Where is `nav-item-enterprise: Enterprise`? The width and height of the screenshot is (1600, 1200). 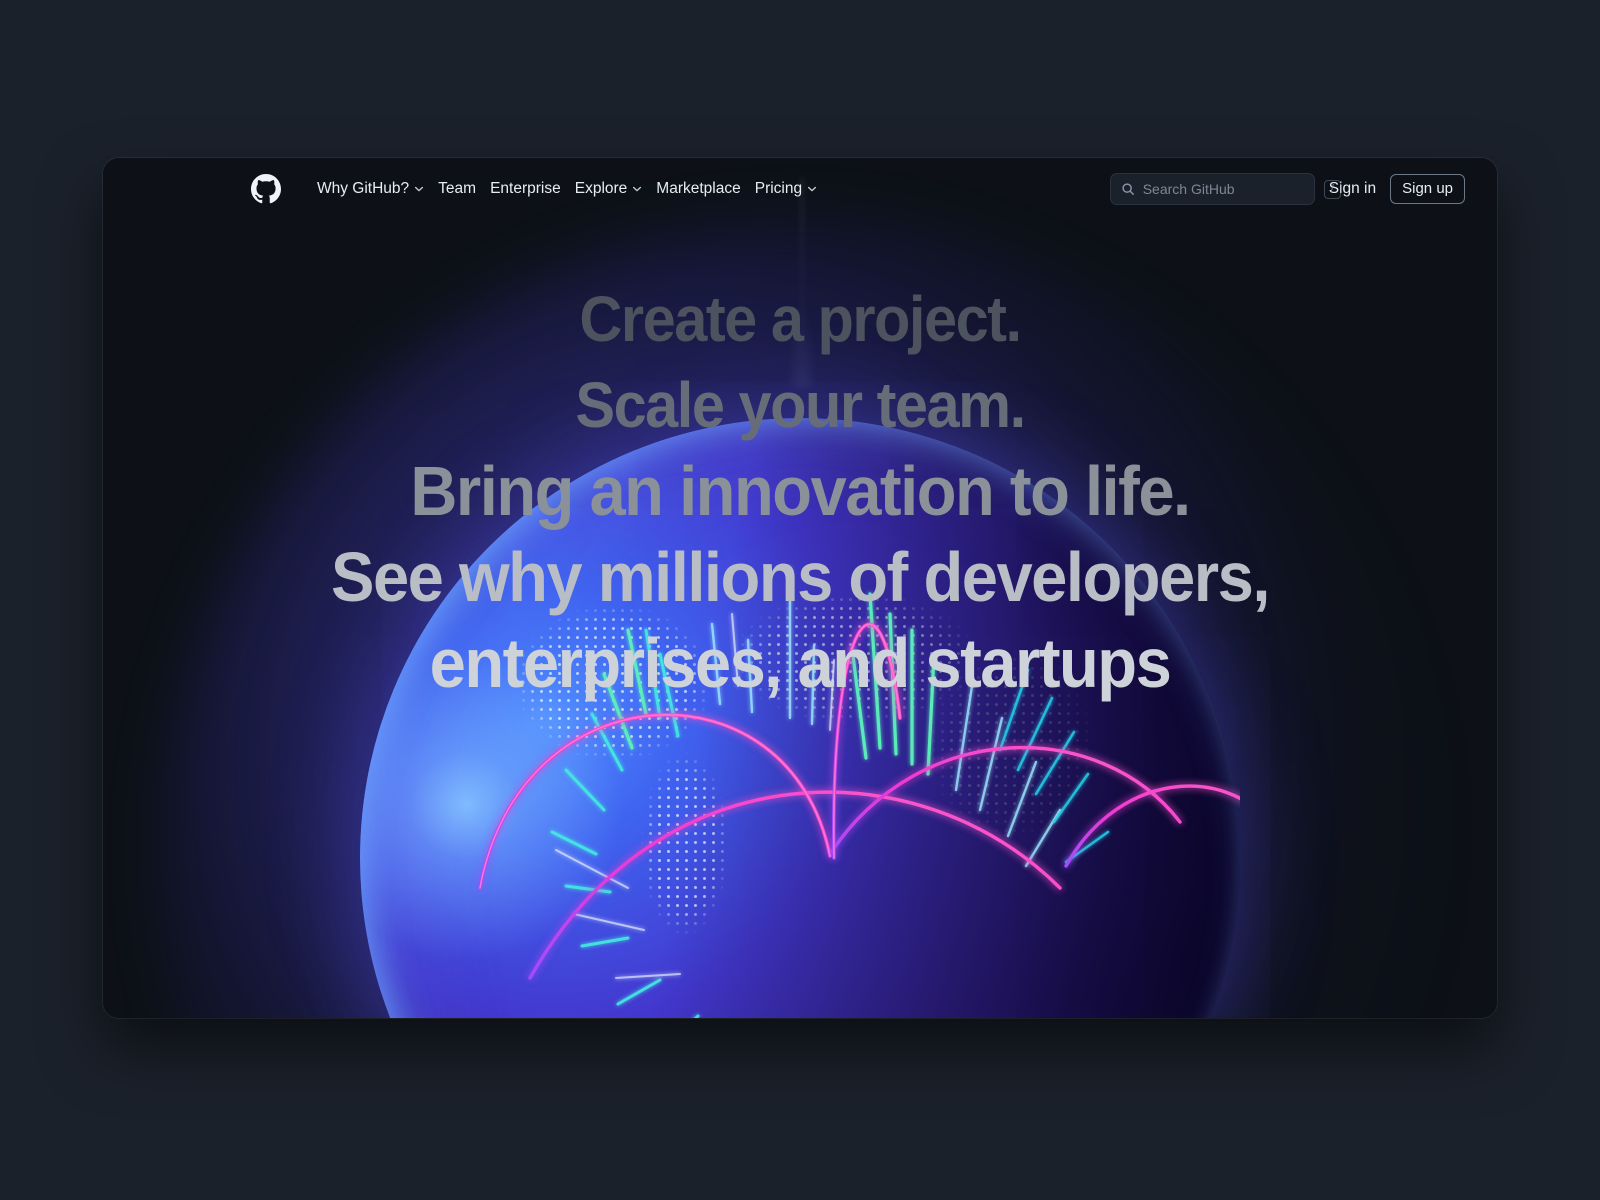 nav-item-enterprise: Enterprise is located at coordinates (525, 189).